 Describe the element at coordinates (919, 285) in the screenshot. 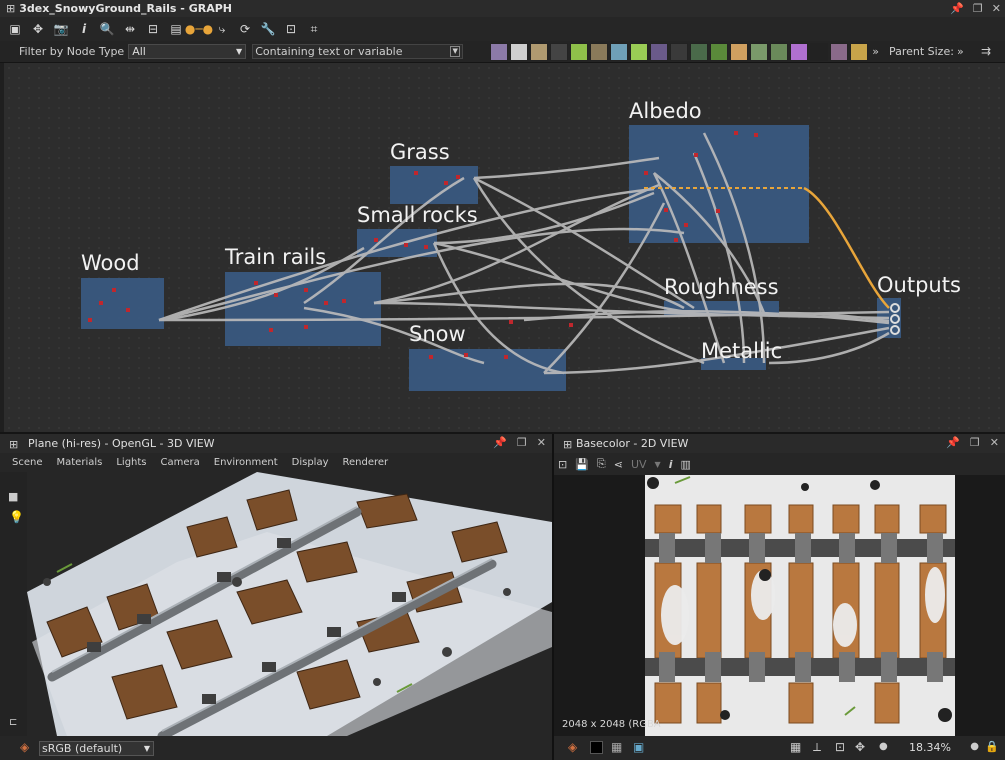

I see `frame-title-outputs: Outputs` at that location.